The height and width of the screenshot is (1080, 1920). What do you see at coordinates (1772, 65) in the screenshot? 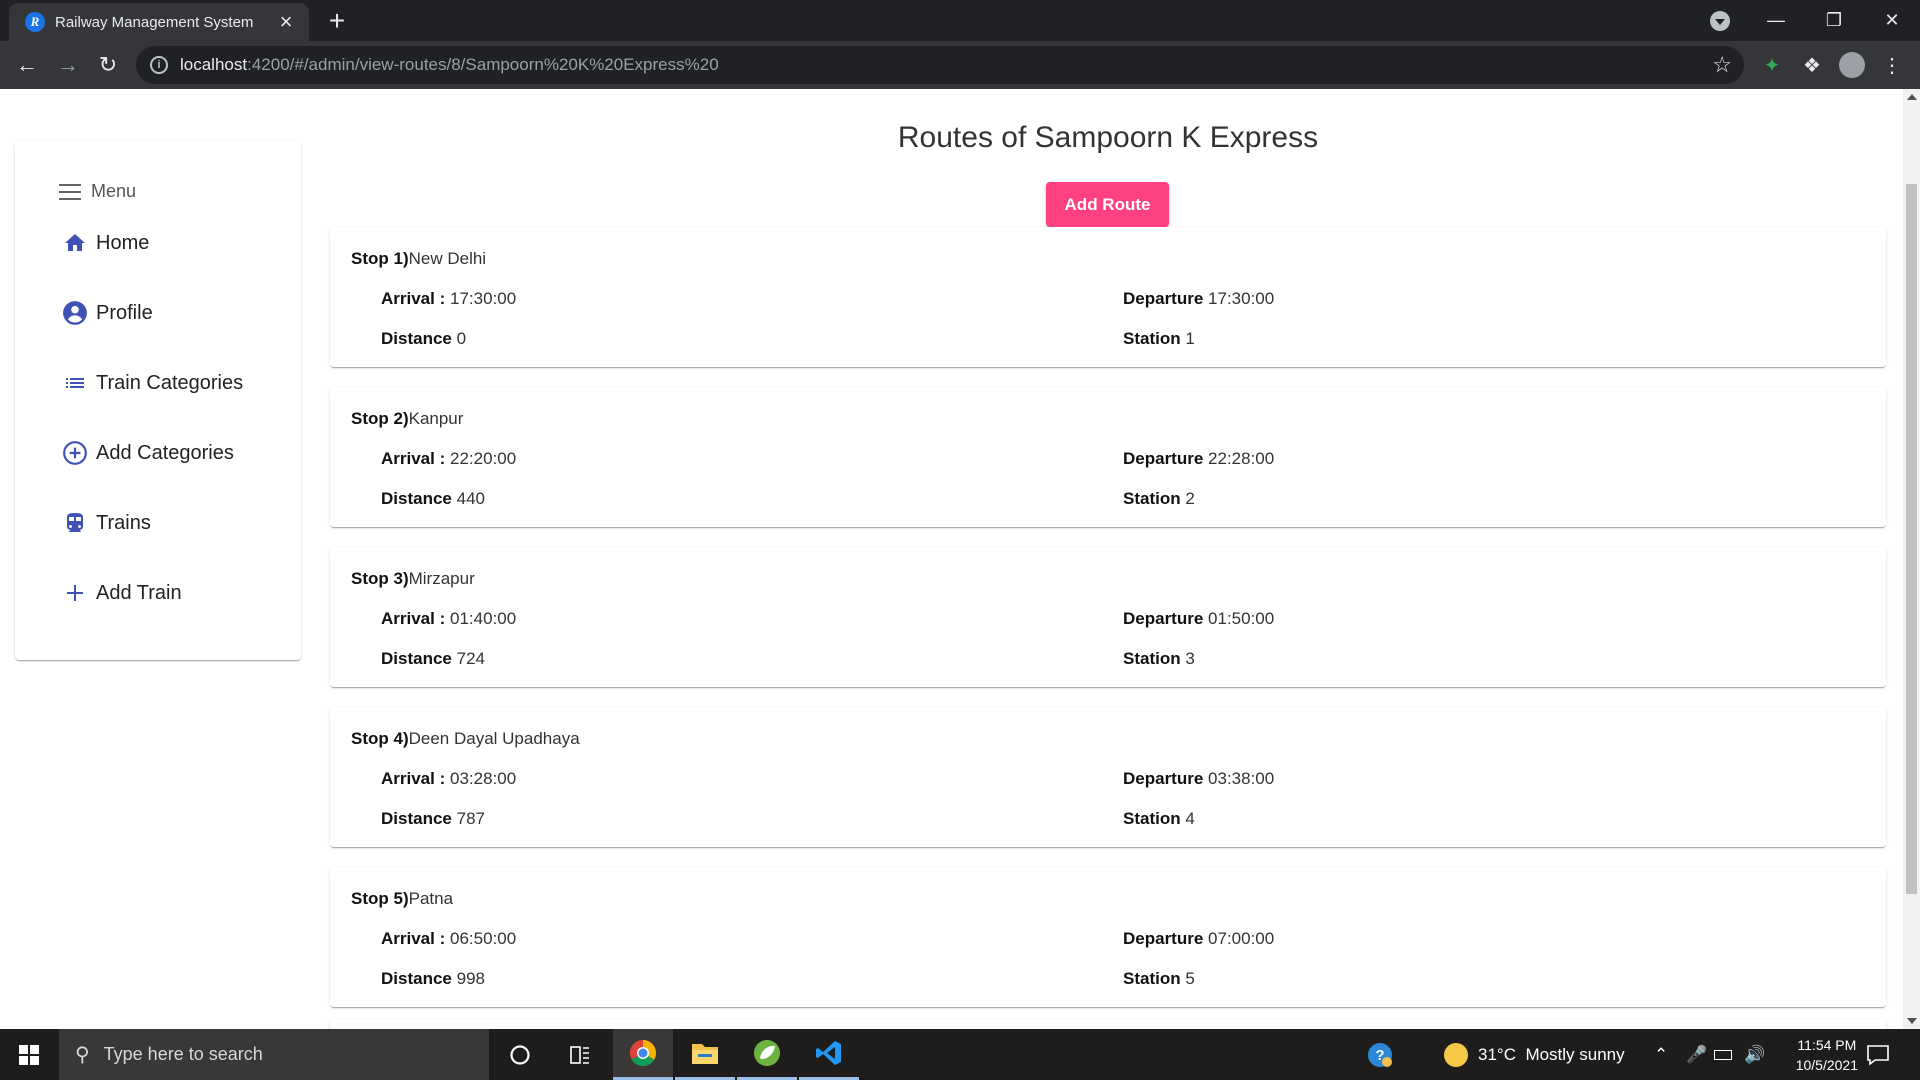
I see `extension-icon: ✦` at bounding box center [1772, 65].